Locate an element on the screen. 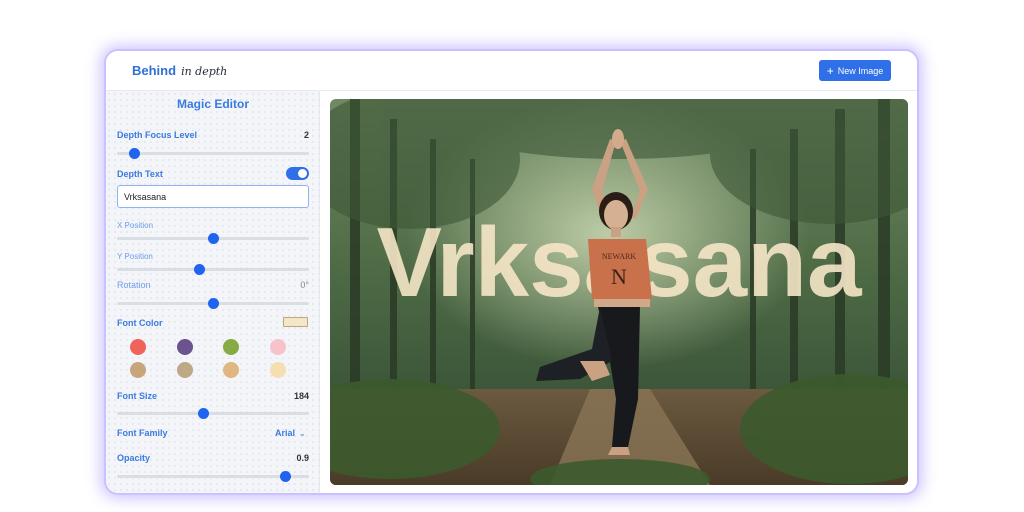 The height and width of the screenshot is (512, 1024). font-size-thumb is located at coordinates (203, 413).